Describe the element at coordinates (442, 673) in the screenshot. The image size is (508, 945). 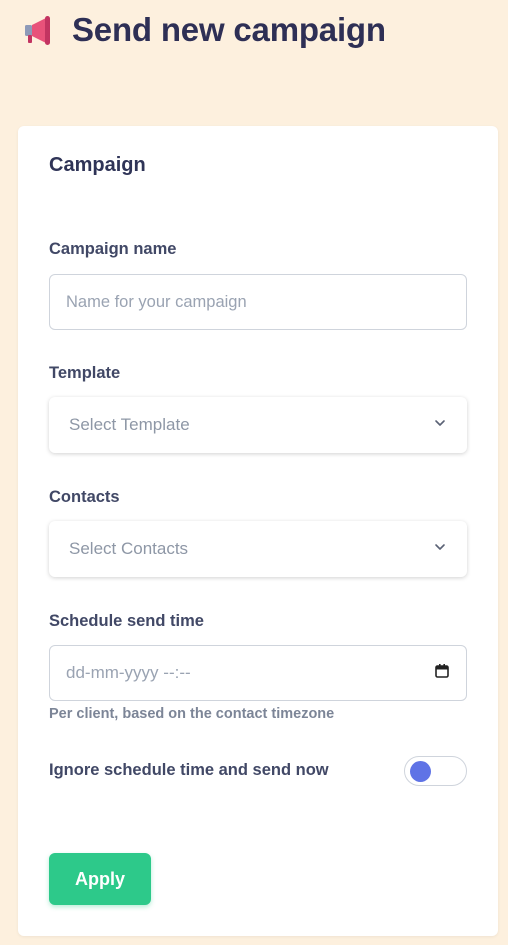
I see `calendar-icon` at that location.